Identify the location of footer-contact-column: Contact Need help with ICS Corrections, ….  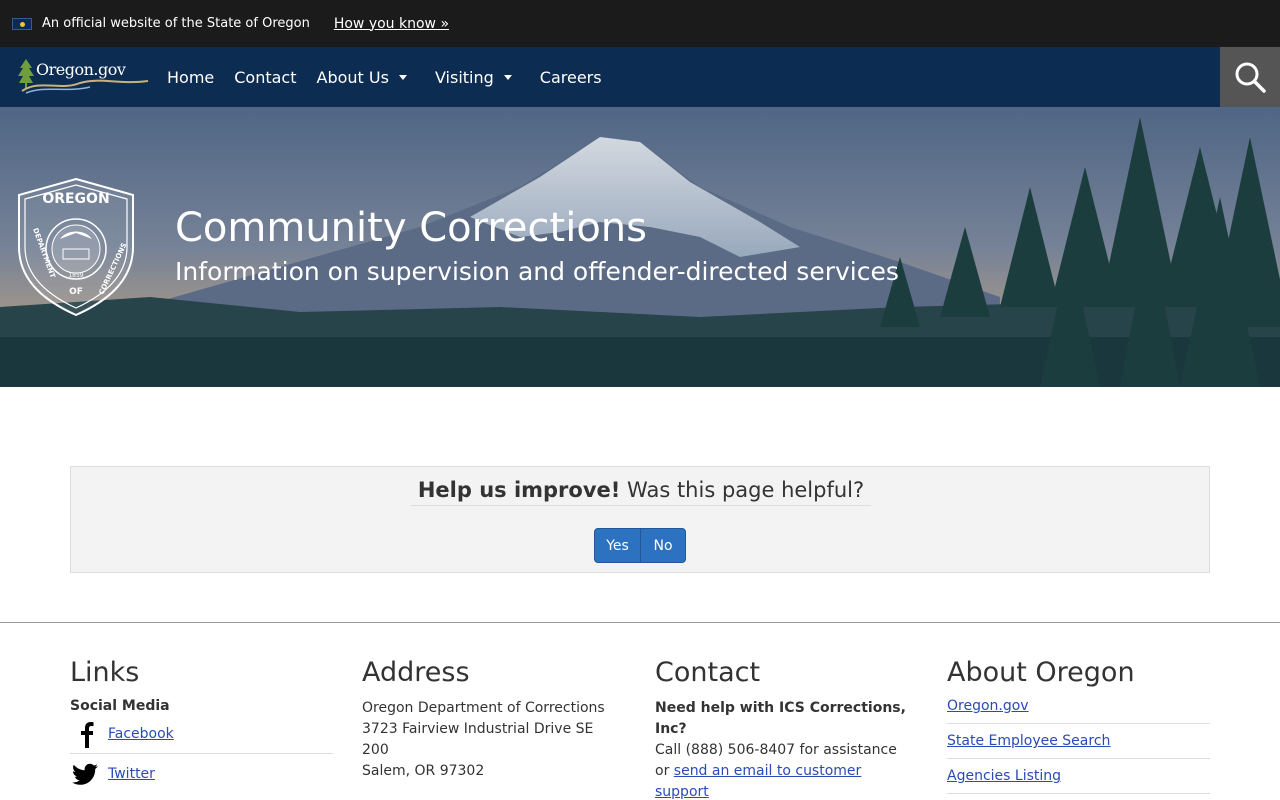
(785, 728).